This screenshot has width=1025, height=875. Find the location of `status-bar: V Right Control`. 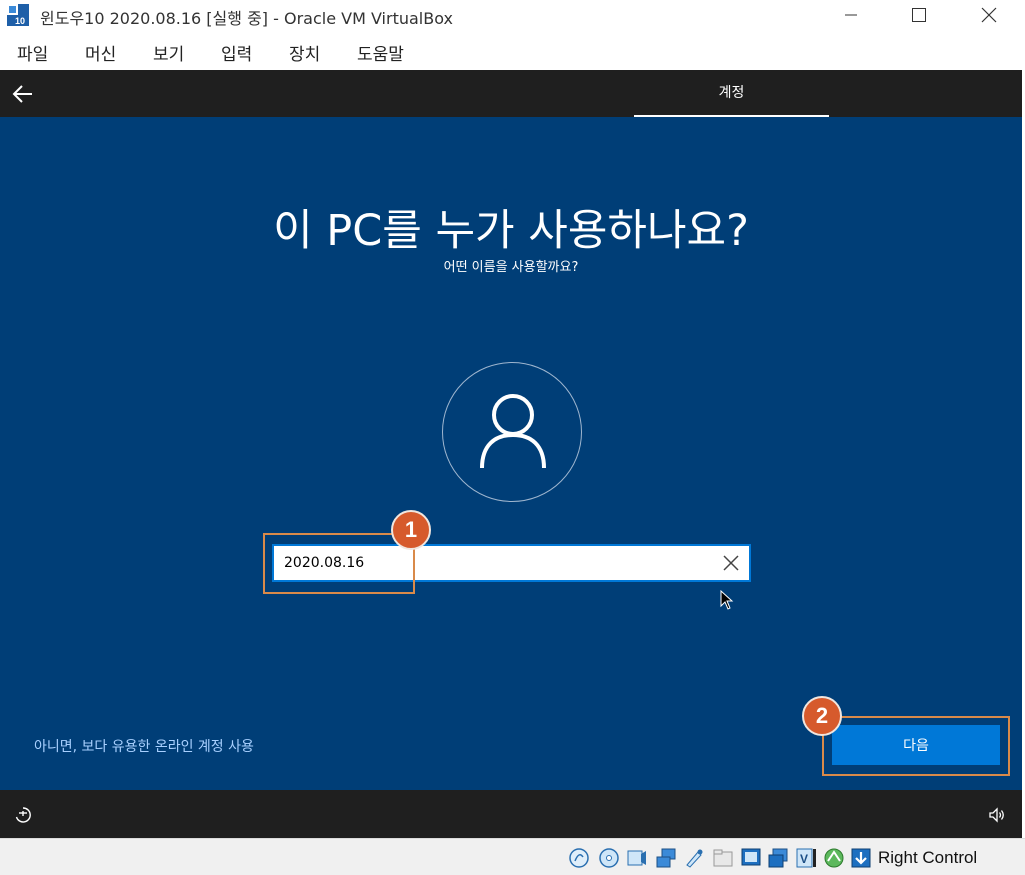

status-bar: V Right Control is located at coordinates (512, 856).